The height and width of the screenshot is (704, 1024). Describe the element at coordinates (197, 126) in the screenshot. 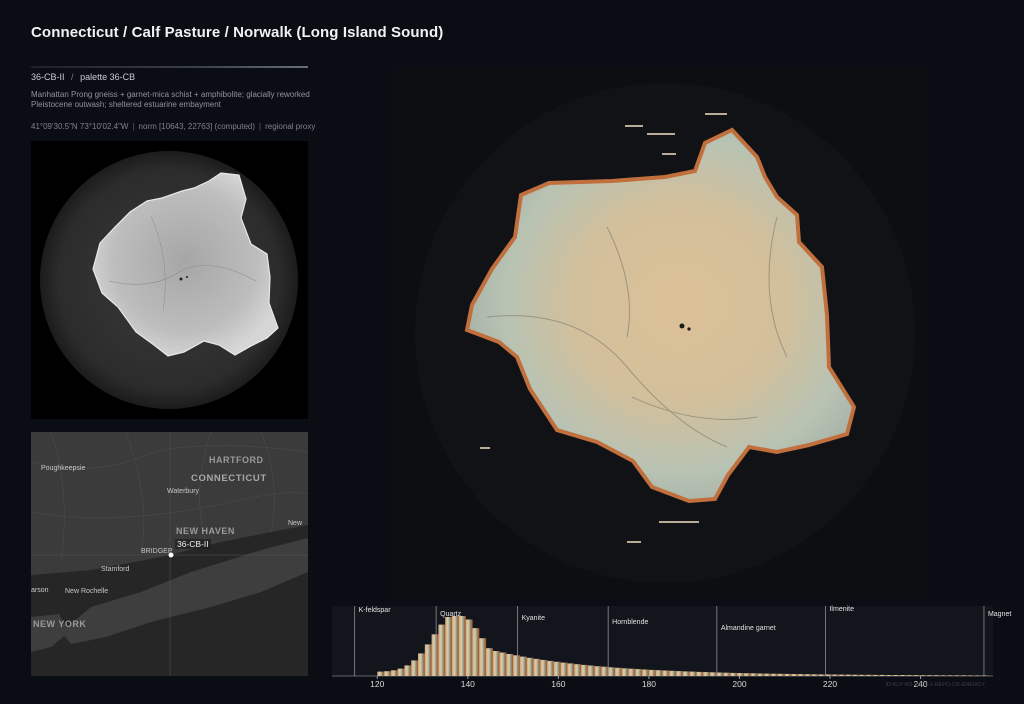

I see `sample-norm: norm [10643, 22763] (computed)` at that location.